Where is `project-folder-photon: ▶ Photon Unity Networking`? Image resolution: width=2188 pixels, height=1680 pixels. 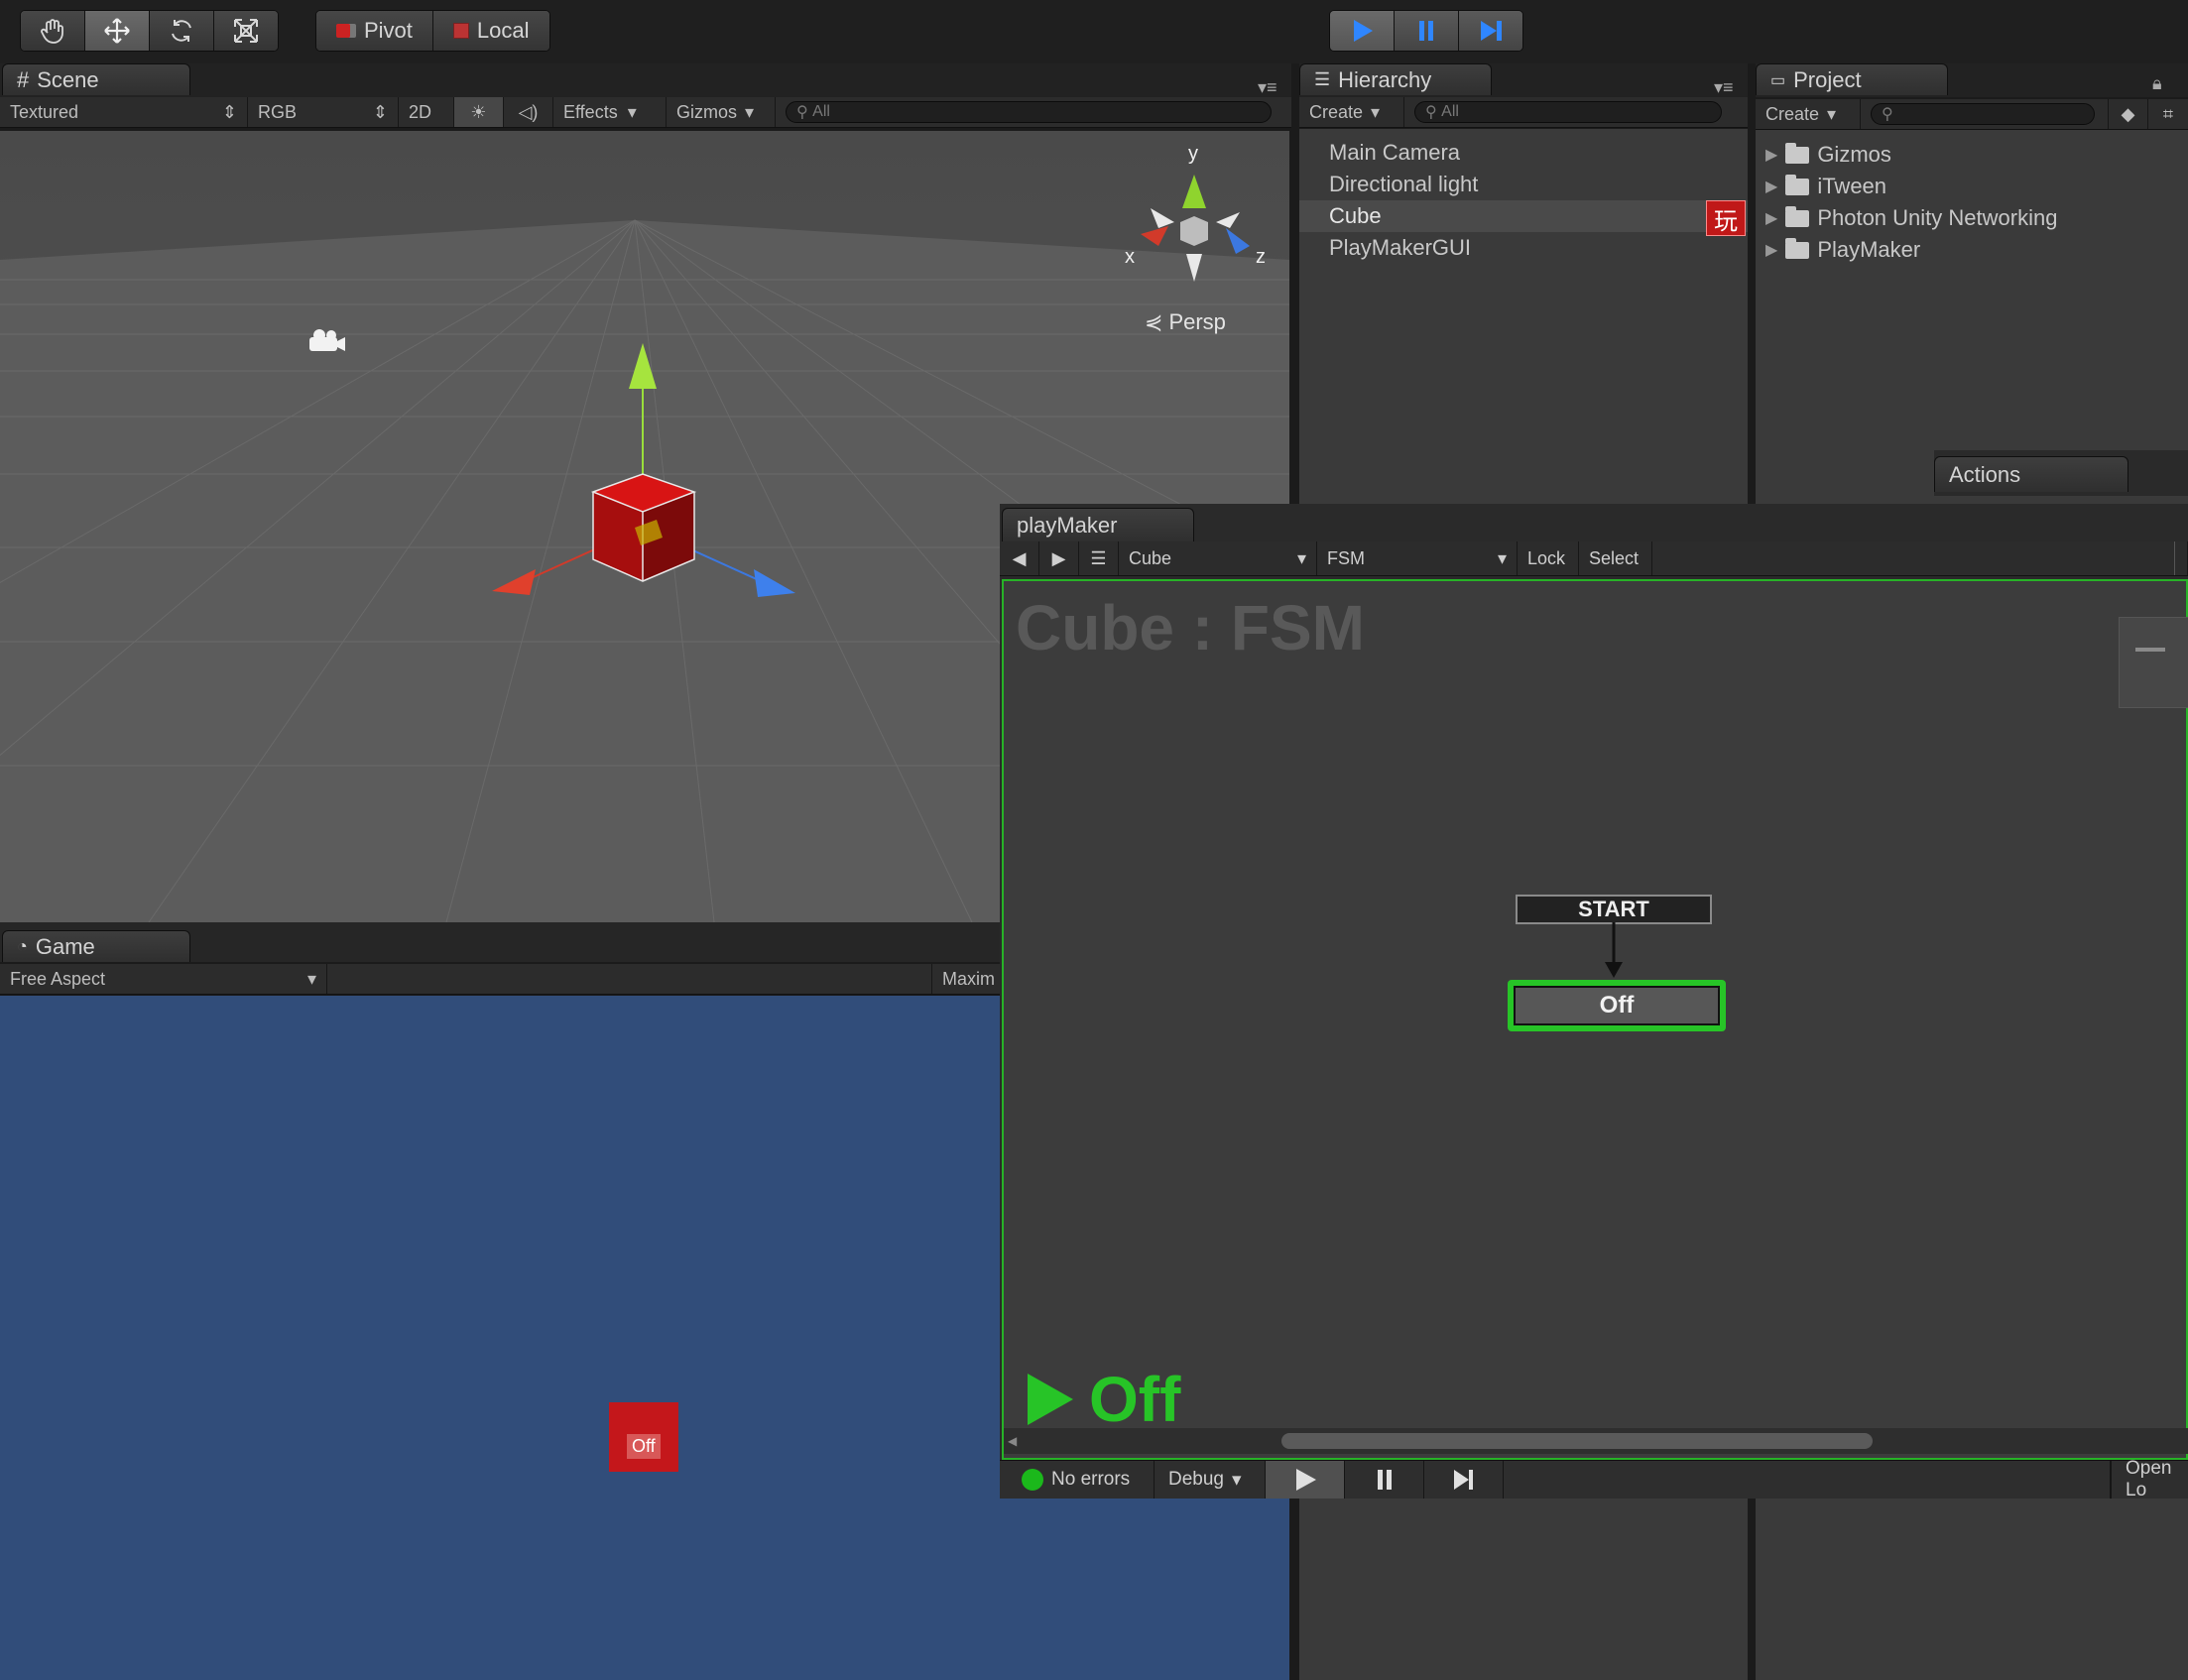 project-folder-photon: ▶ Photon Unity Networking is located at coordinates (1972, 218).